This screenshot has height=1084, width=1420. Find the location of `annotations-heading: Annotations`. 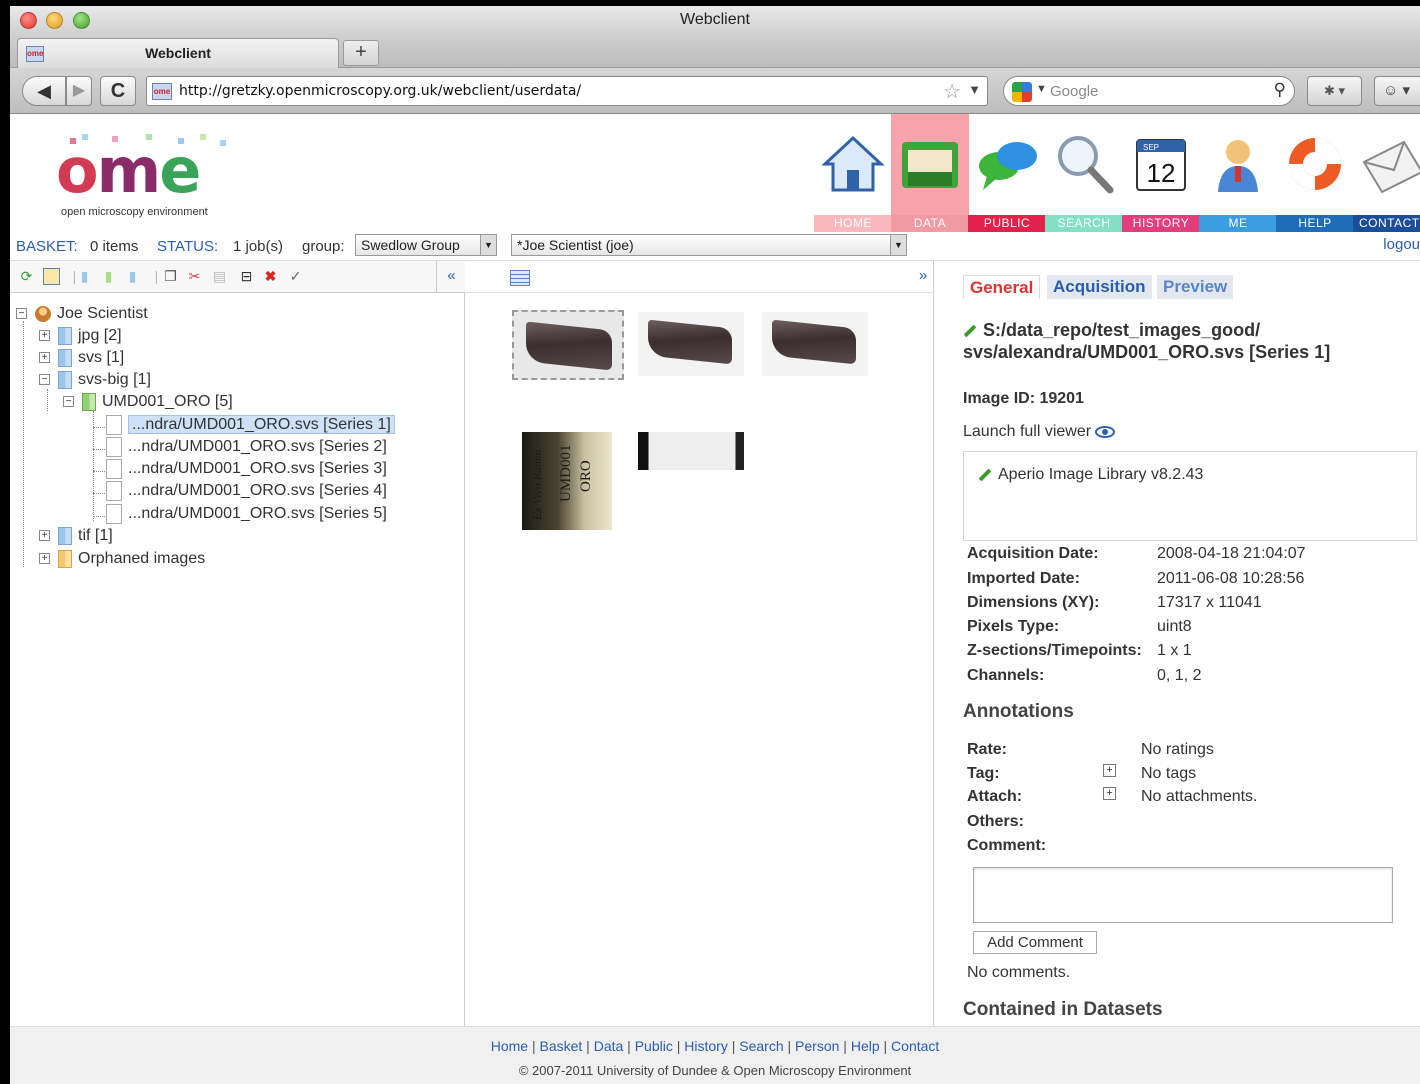

annotations-heading: Annotations is located at coordinates (1018, 711).